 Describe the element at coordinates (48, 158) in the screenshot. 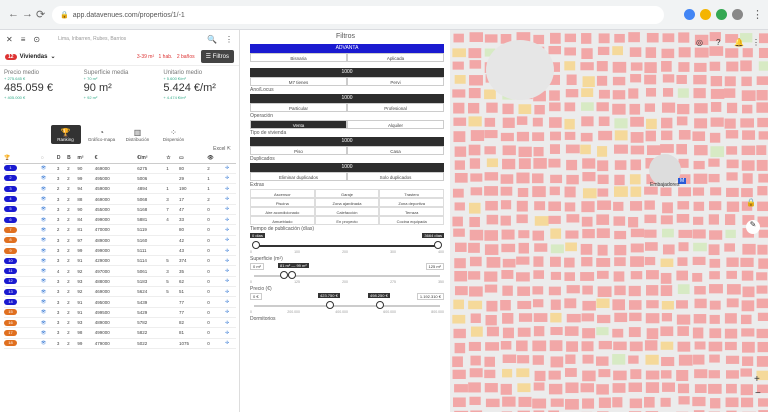

I see `column-header: ◌` at that location.